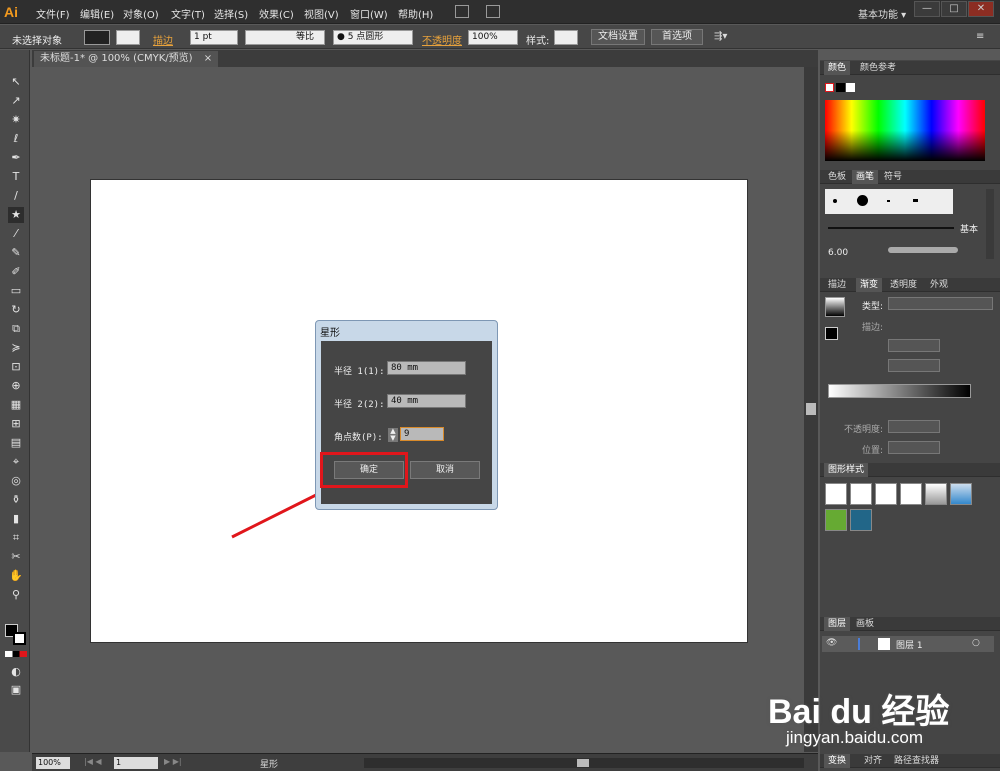 The height and width of the screenshot is (771, 1000). Describe the element at coordinates (16, 196) in the screenshot. I see `line-tool-icon: /` at that location.